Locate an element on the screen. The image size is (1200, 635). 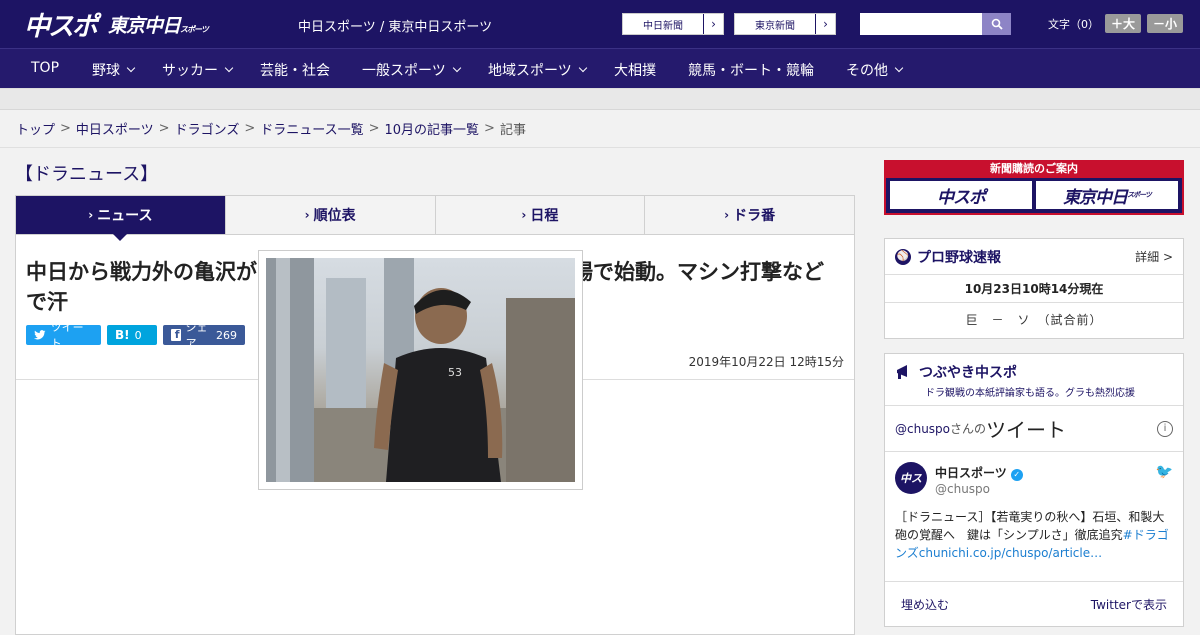
font-size-control: 文字（0） ＋大 －小 is located at coordinates (1116, 23).